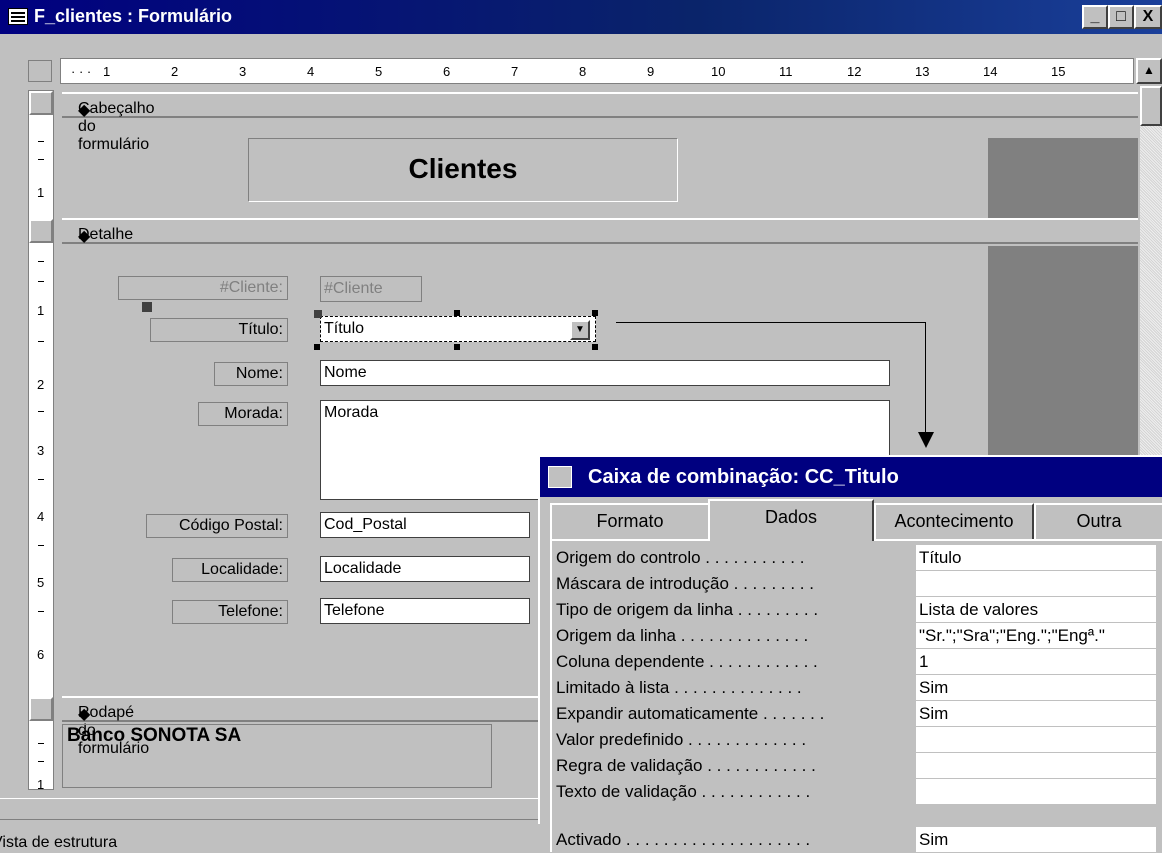  Describe the element at coordinates (1098, 521) in the screenshot. I see `tab-outra: Outra` at that location.